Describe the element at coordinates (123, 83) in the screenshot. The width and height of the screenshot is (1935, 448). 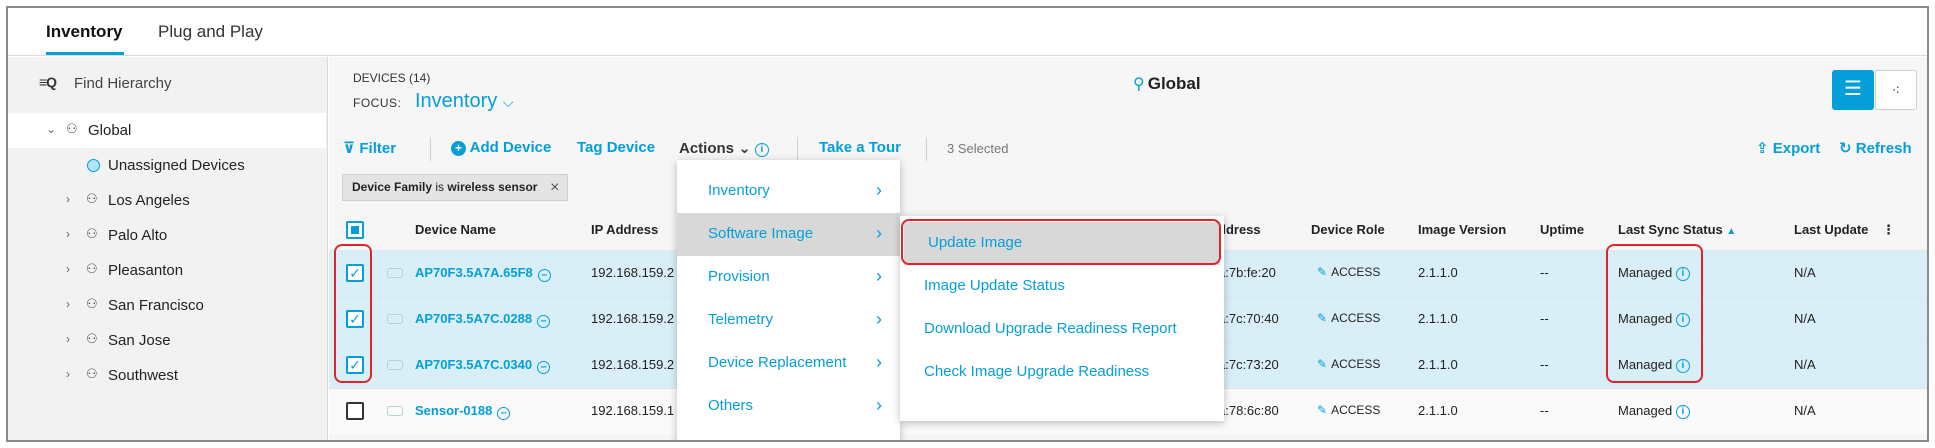
I see `find-hierarchy-label: Find Hierarchy` at that location.